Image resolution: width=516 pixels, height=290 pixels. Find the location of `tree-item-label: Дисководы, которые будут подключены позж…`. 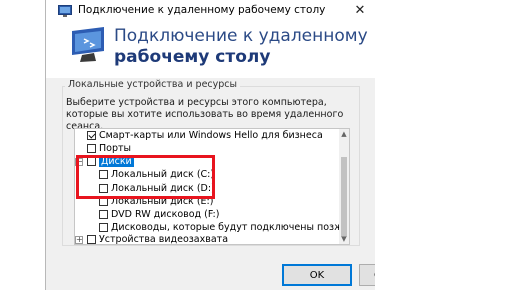

tree-item-label: Дисководы, которые будут подключены позж… is located at coordinates (230, 227).